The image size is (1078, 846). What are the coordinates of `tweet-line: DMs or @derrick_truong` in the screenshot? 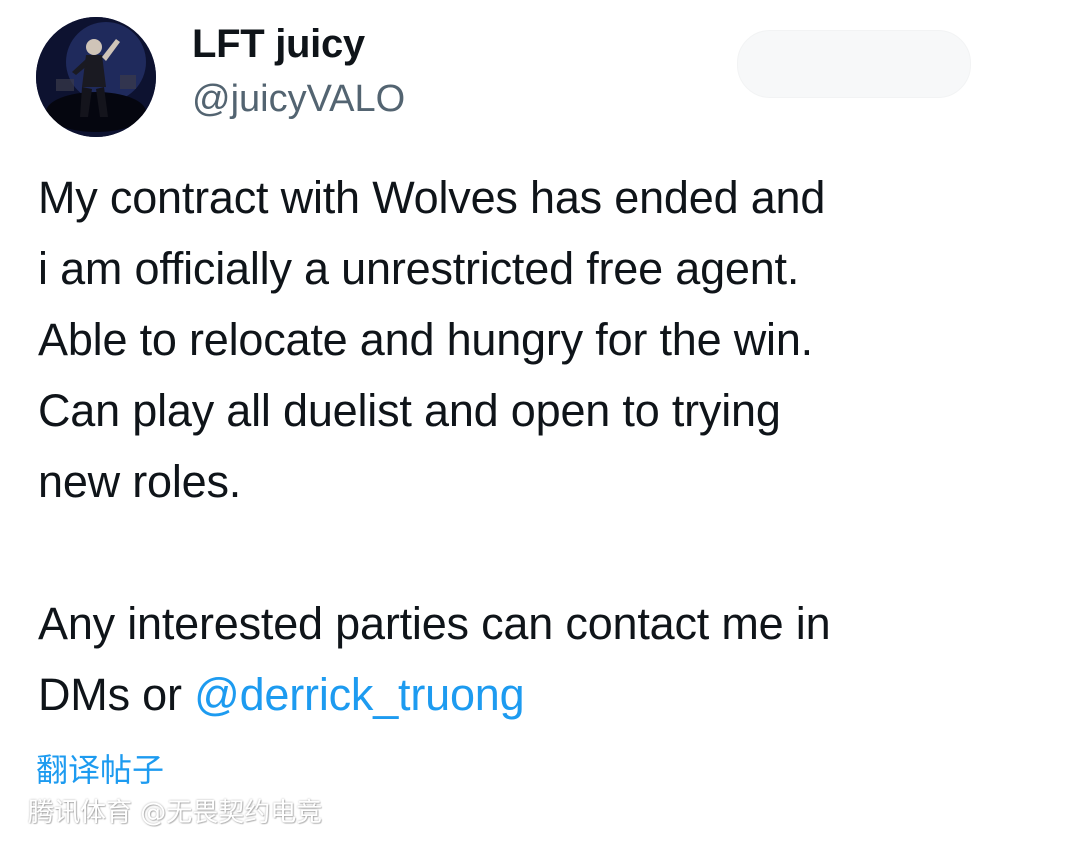 It's located at (548, 694).